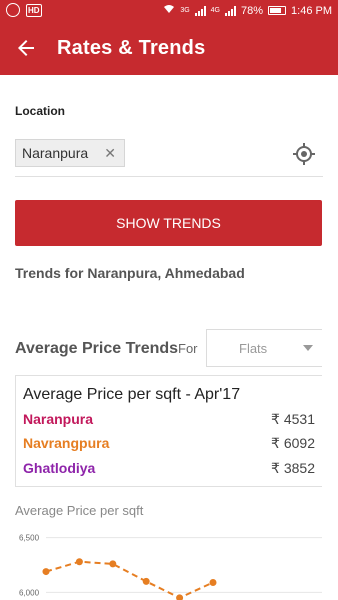  I want to click on property-type-dropdown: Flats, so click(264, 348).